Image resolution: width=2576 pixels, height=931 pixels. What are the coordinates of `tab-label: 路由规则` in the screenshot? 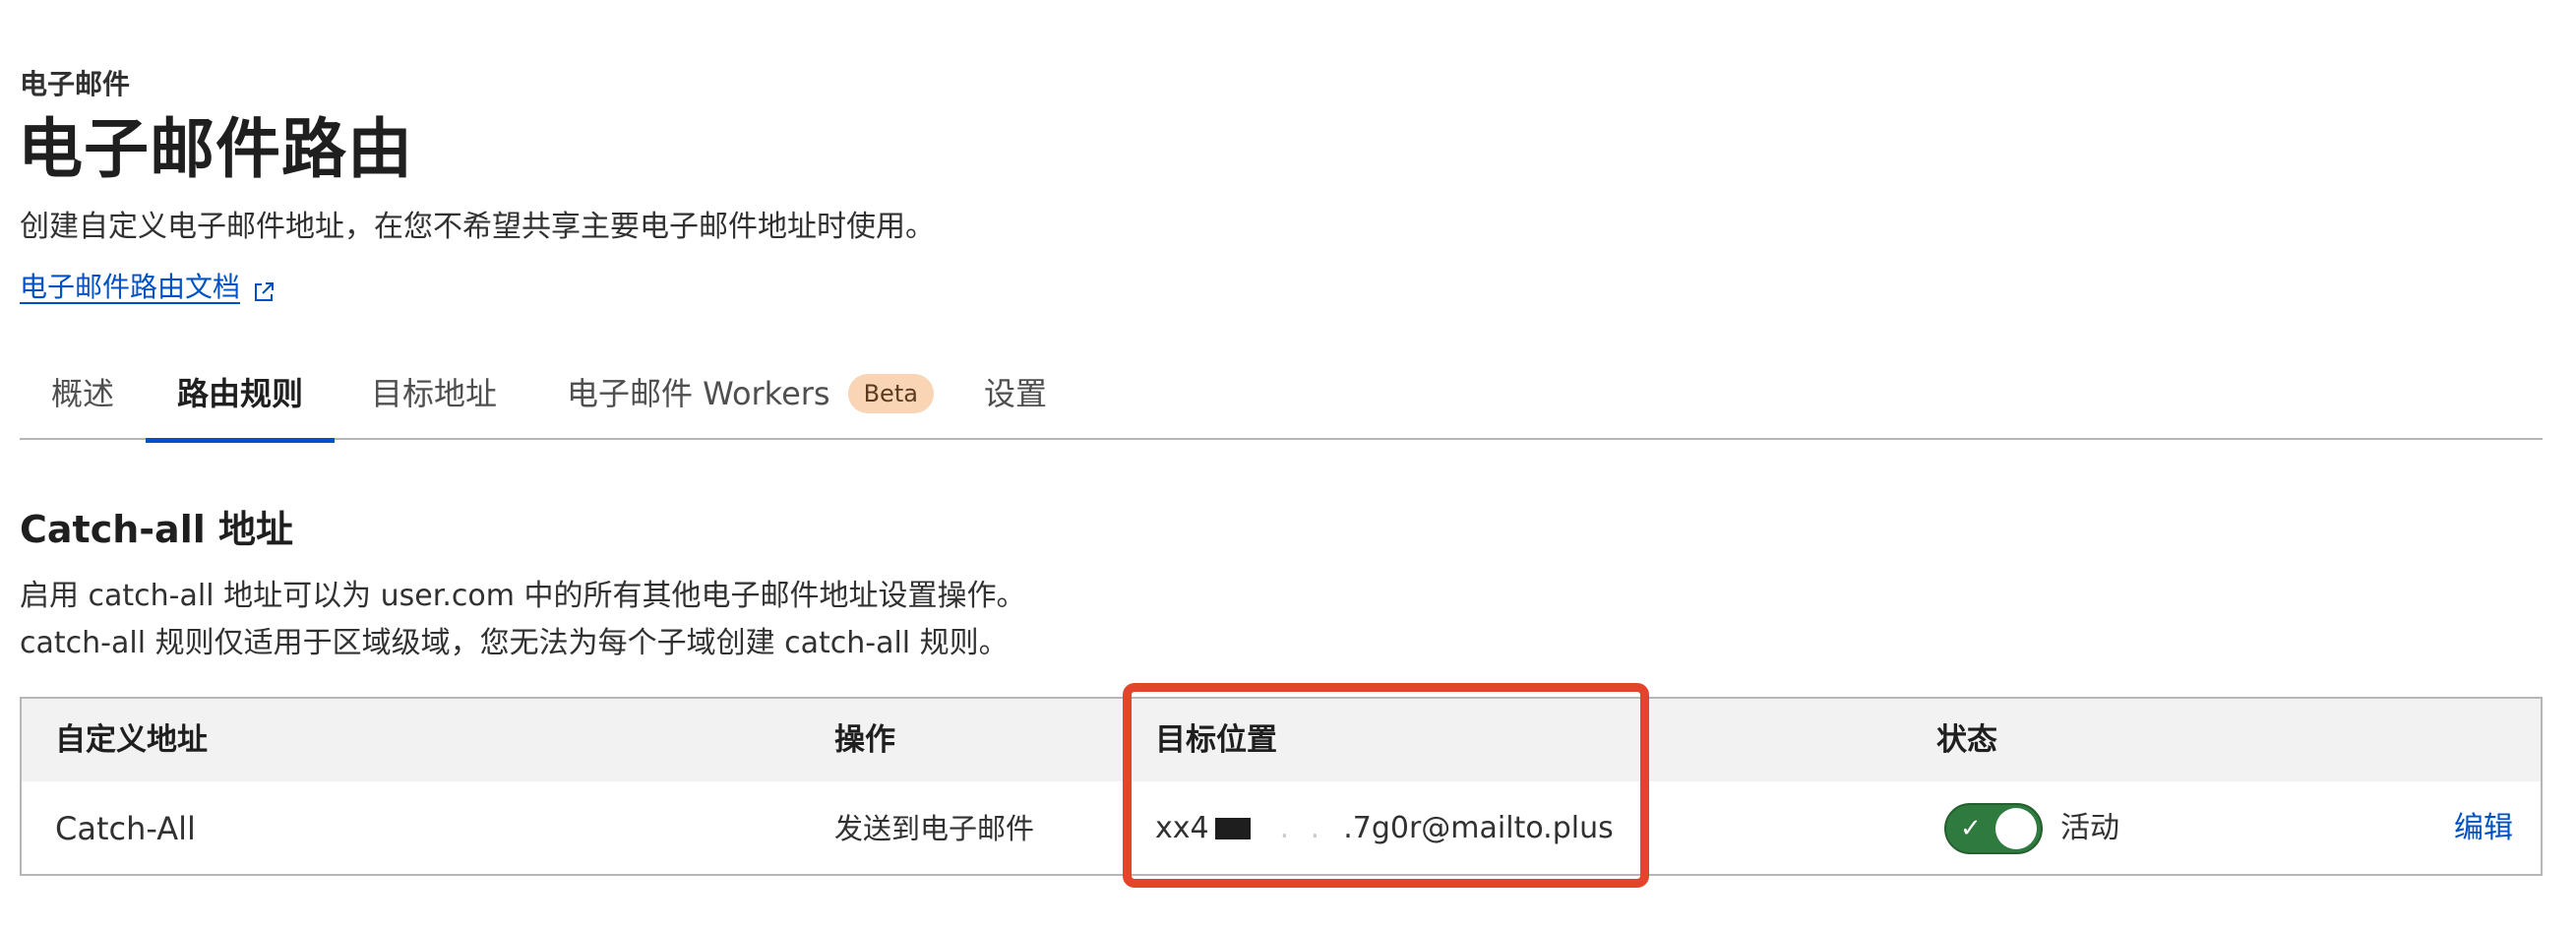 It's located at (240, 393).